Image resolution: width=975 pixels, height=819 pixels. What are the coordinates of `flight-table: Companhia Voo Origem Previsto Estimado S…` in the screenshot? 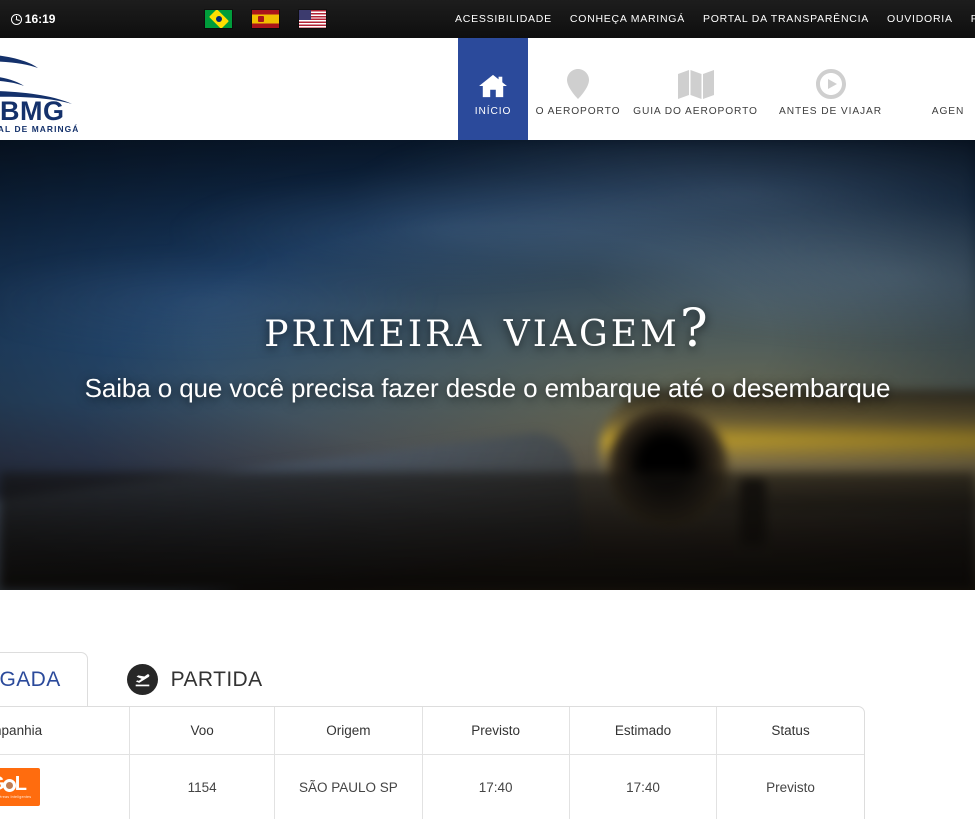 It's located at (432, 763).